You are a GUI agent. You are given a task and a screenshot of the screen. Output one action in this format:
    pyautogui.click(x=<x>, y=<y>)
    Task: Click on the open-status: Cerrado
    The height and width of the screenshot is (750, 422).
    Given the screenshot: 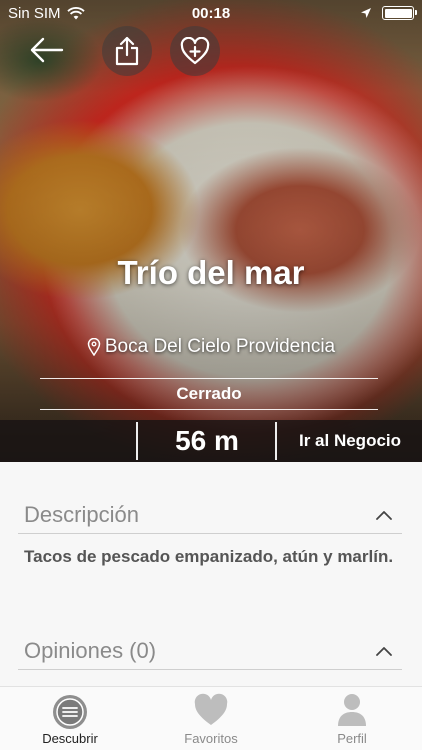 What is the action you would take?
    pyautogui.click(x=209, y=394)
    